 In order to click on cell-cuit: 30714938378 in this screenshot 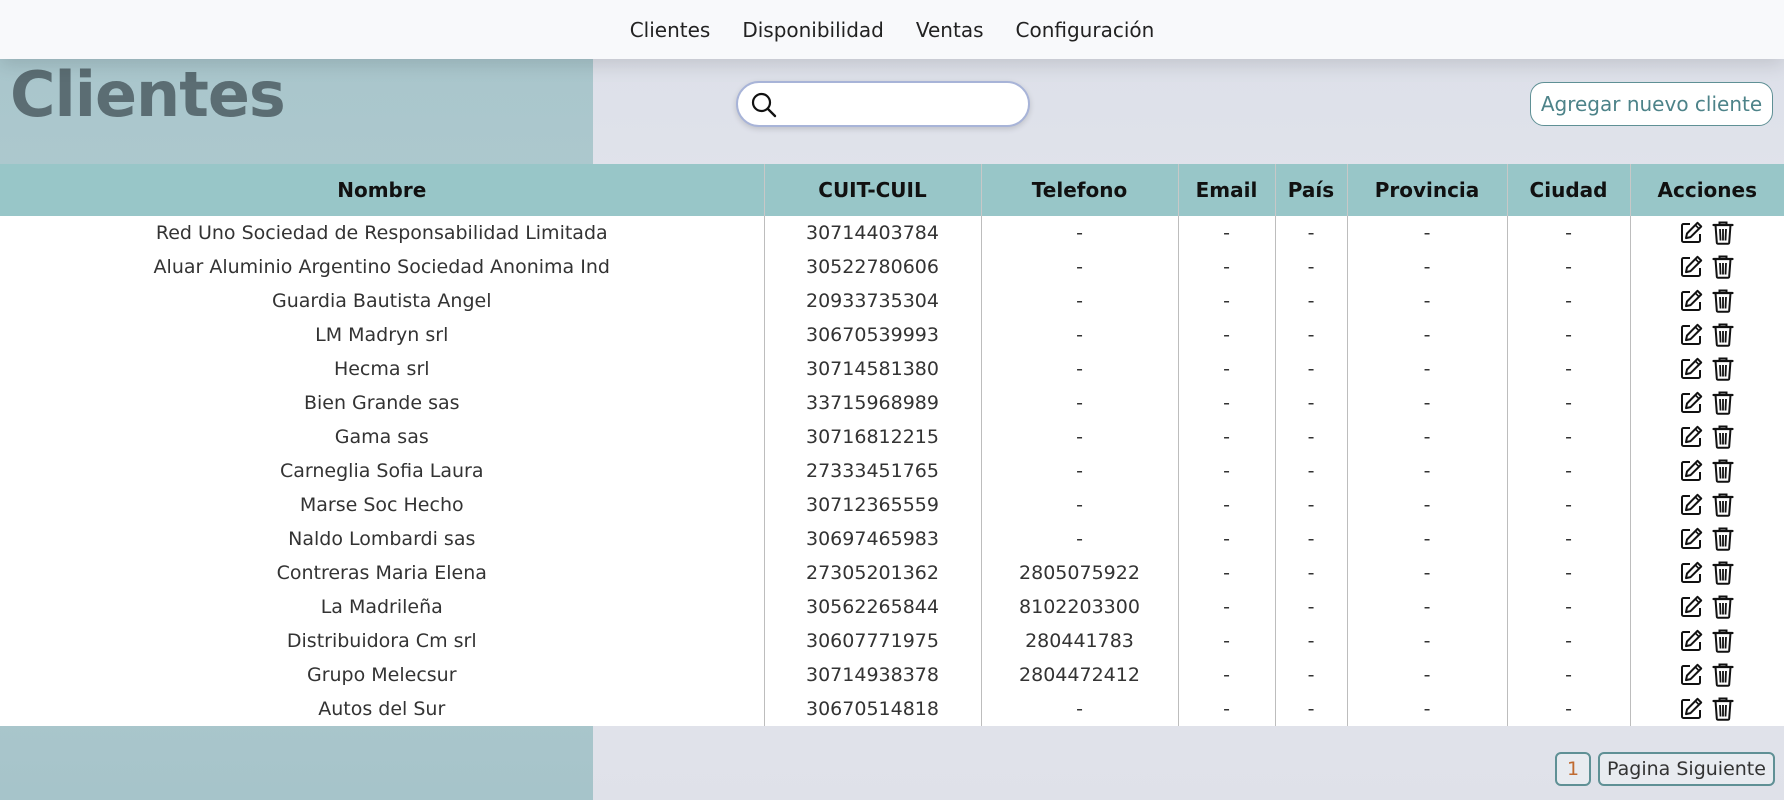, I will do `click(872, 675)`.